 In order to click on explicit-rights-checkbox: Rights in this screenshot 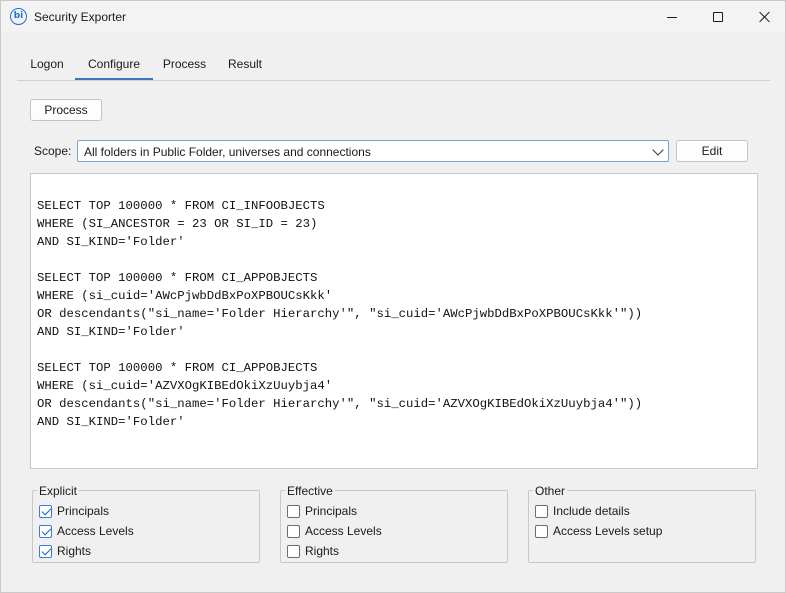, I will do `click(65, 551)`.